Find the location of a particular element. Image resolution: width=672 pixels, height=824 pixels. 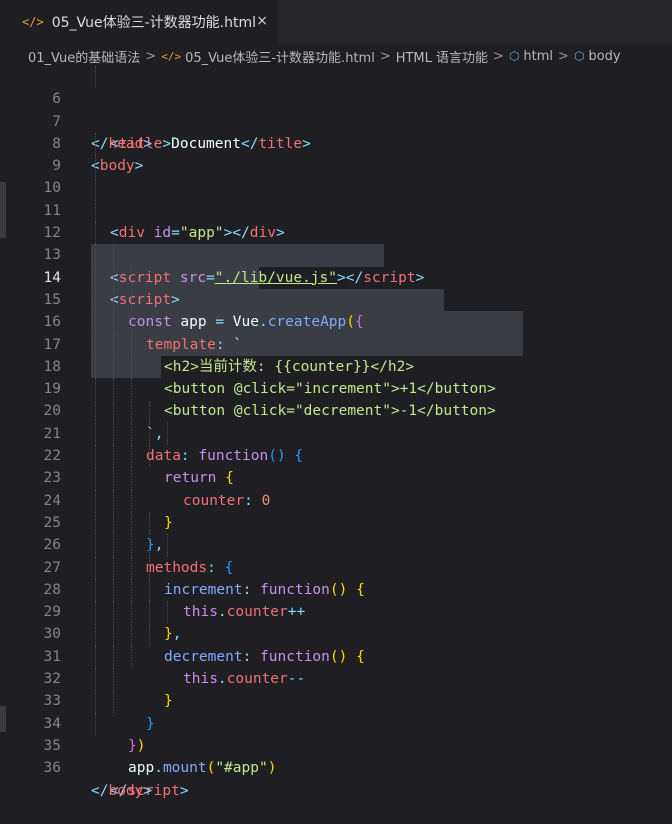

code-line-active: 14 const app = Vue.createApp({ is located at coordinates (336, 287).